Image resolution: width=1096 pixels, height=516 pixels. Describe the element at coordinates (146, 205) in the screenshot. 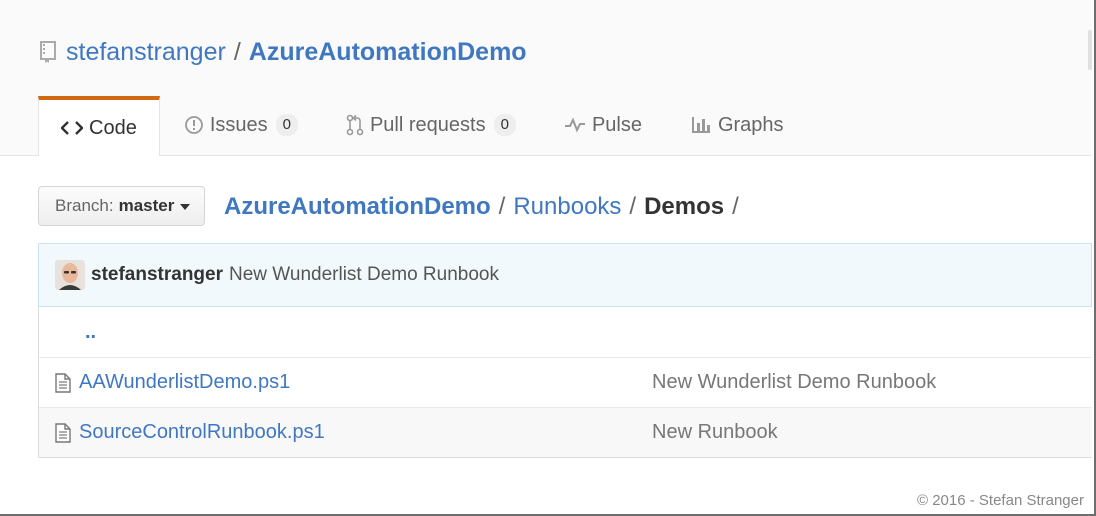

I see `branch-name: master` at that location.